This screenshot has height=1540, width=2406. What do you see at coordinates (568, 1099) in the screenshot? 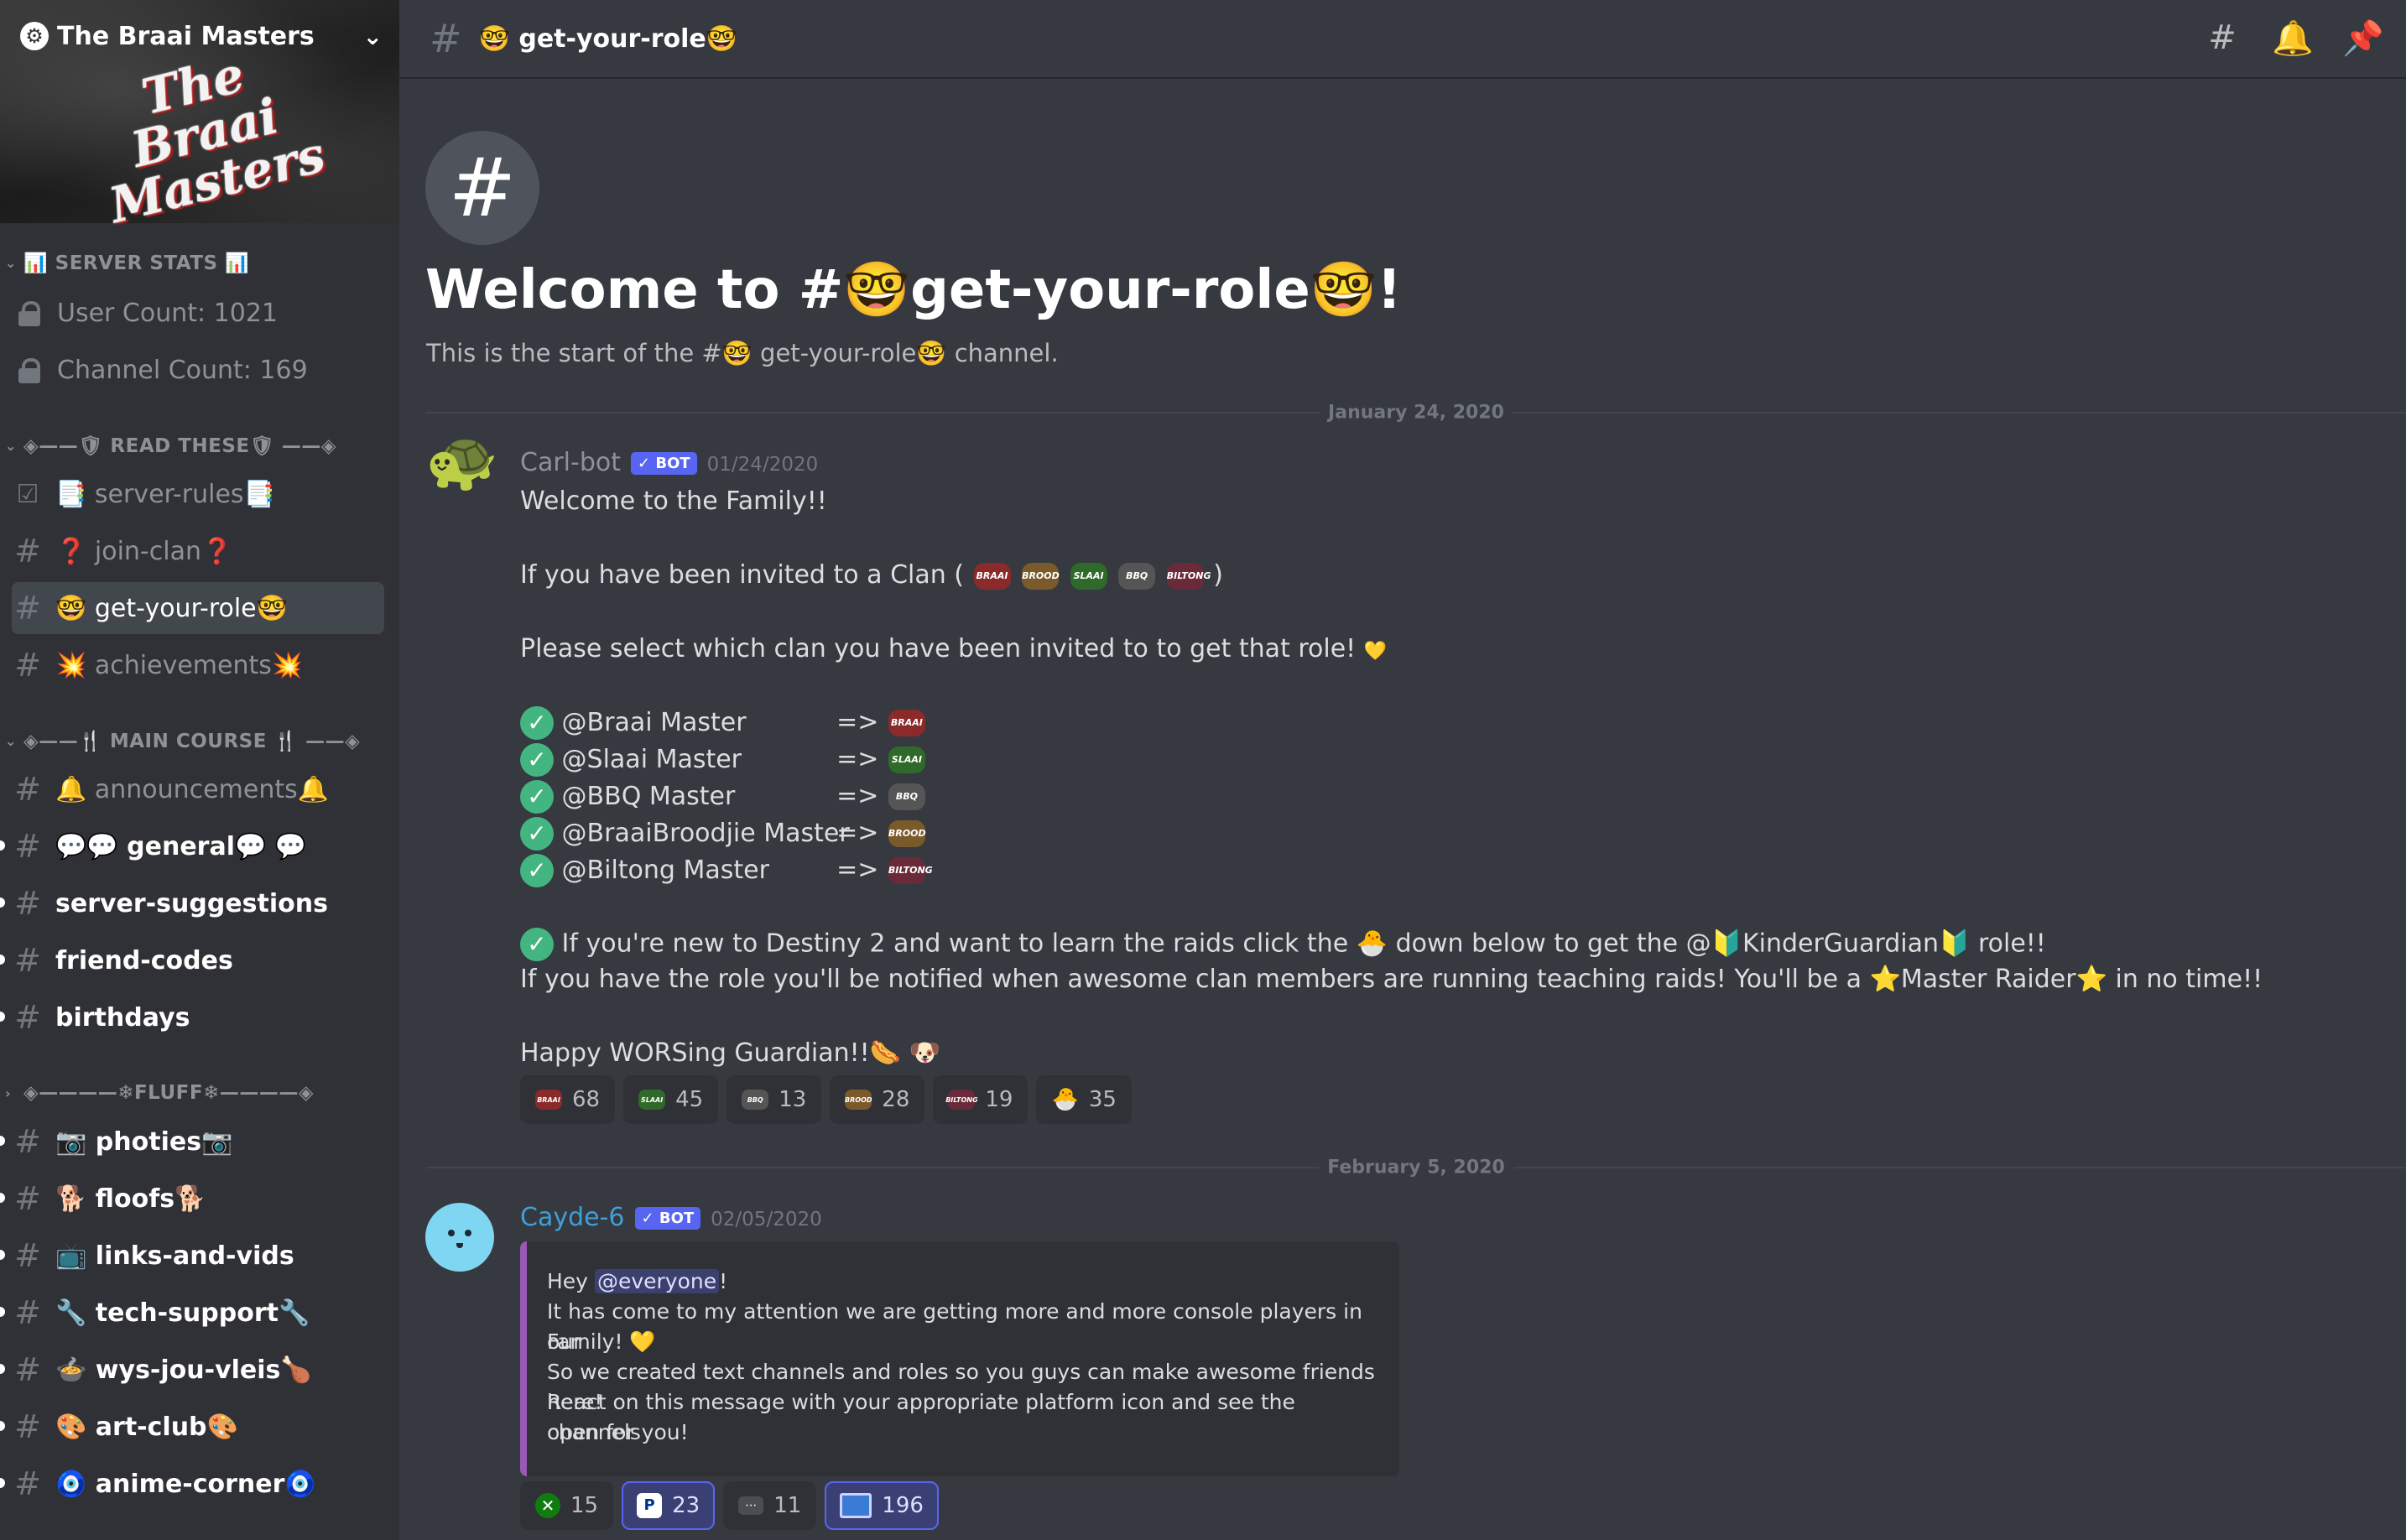
I see `reaction-braai: BRAAI 68` at bounding box center [568, 1099].